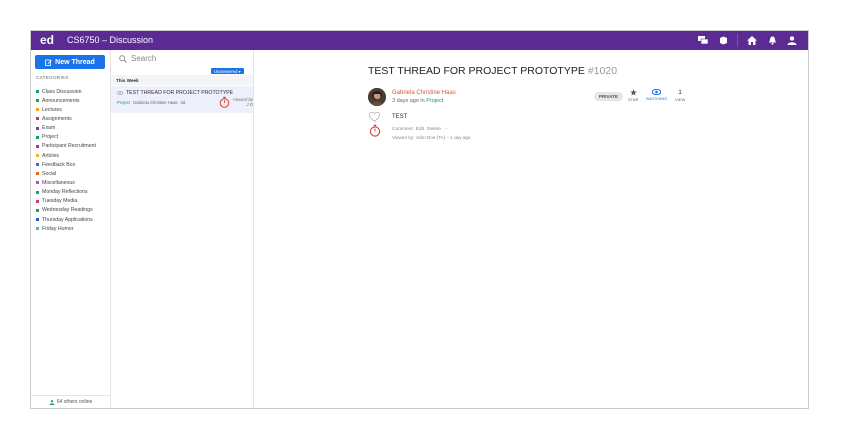  I want to click on thread-item-author: Gabriela Christine Haas, so click(155, 102).